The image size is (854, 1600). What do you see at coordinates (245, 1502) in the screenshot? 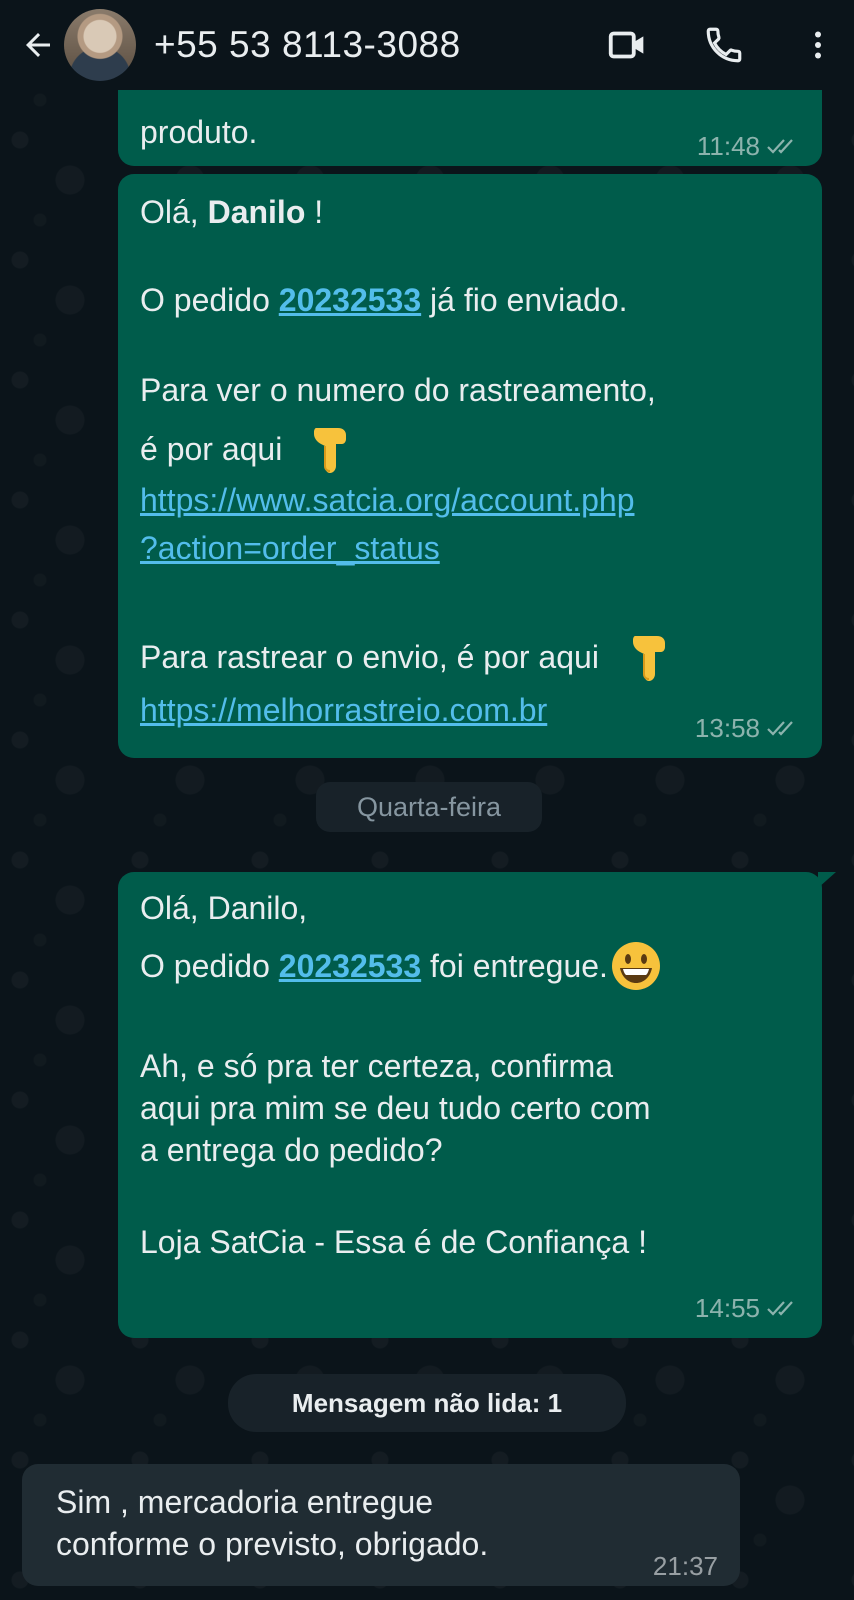
I see `message-line1: Sim , mercadoria entregue` at bounding box center [245, 1502].